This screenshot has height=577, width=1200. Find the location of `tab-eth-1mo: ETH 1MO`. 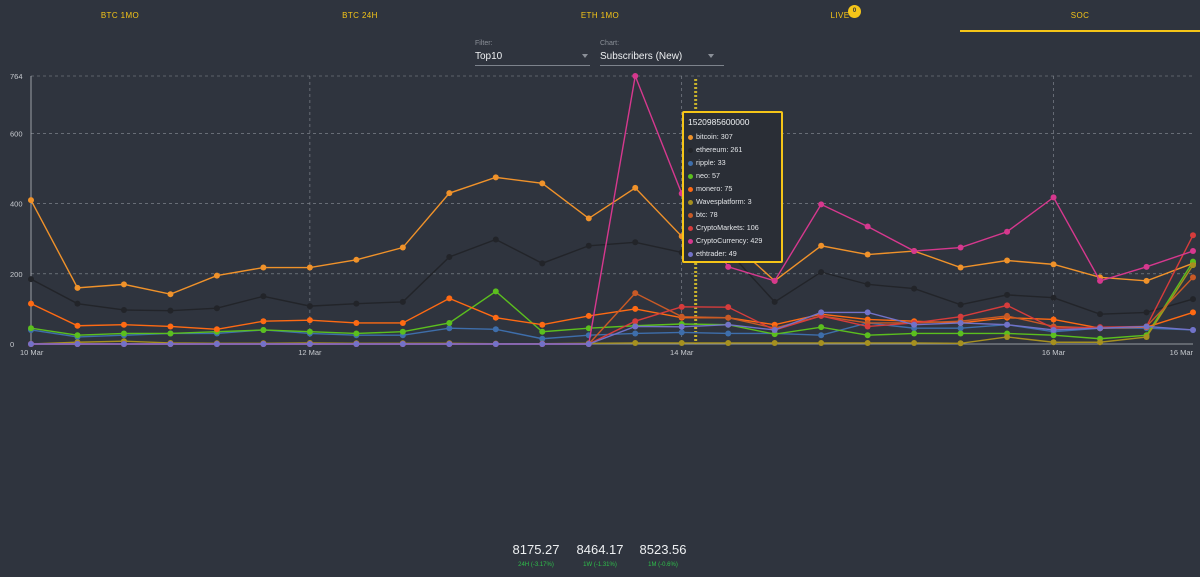

tab-eth-1mo: ETH 1MO is located at coordinates (600, 15).